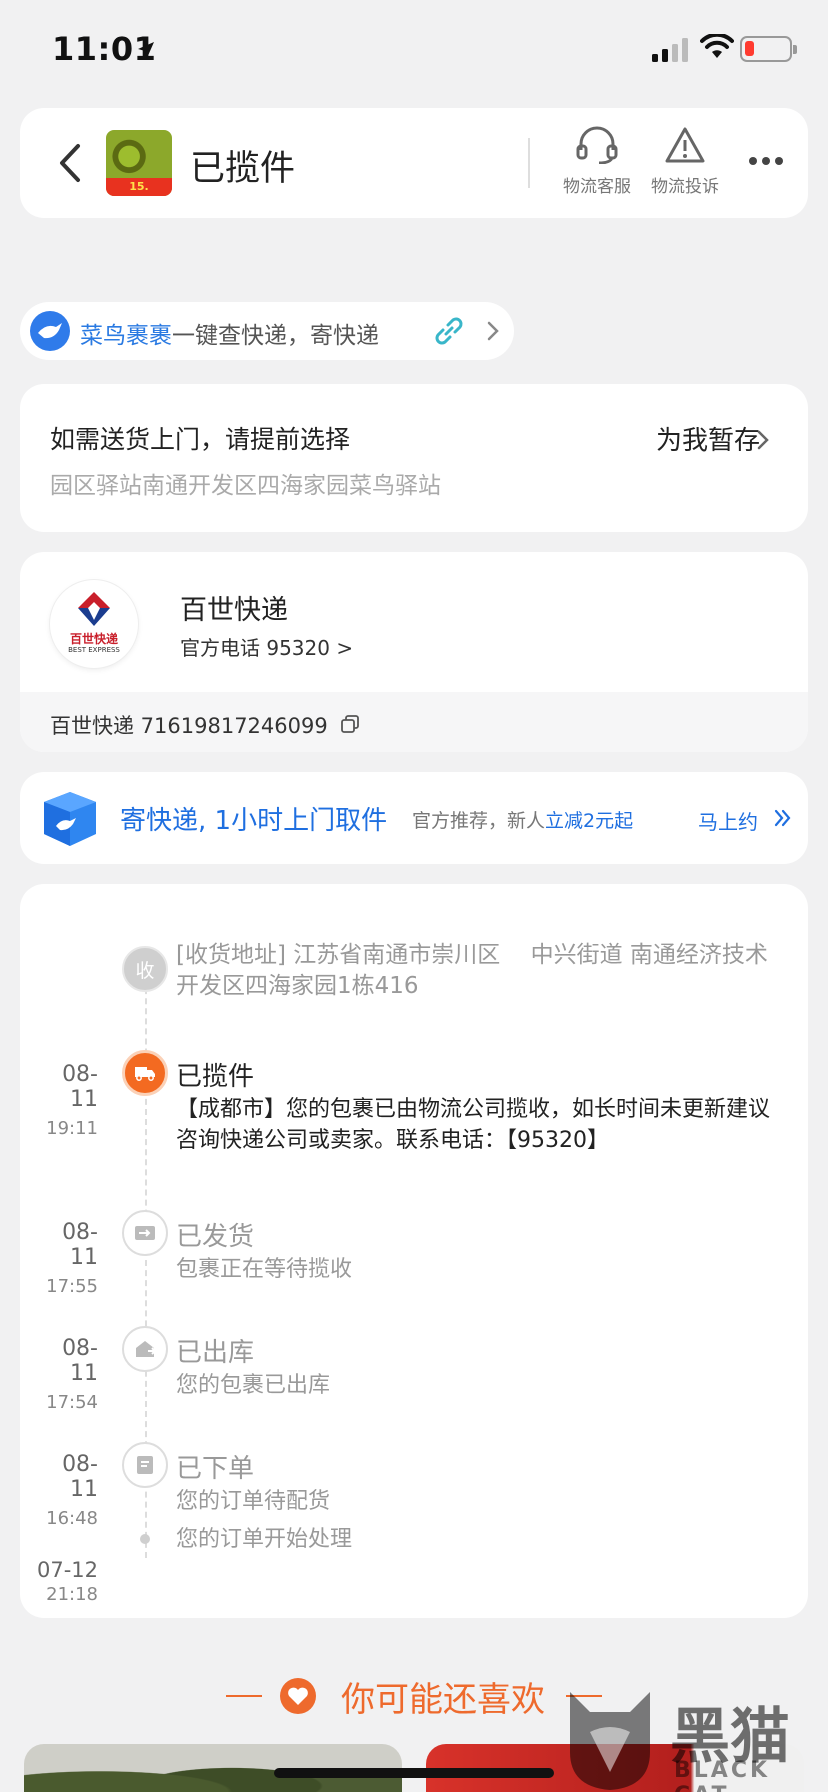  I want to click on cainiao-slogan: 一键查快递，寄快递, so click(275, 336).